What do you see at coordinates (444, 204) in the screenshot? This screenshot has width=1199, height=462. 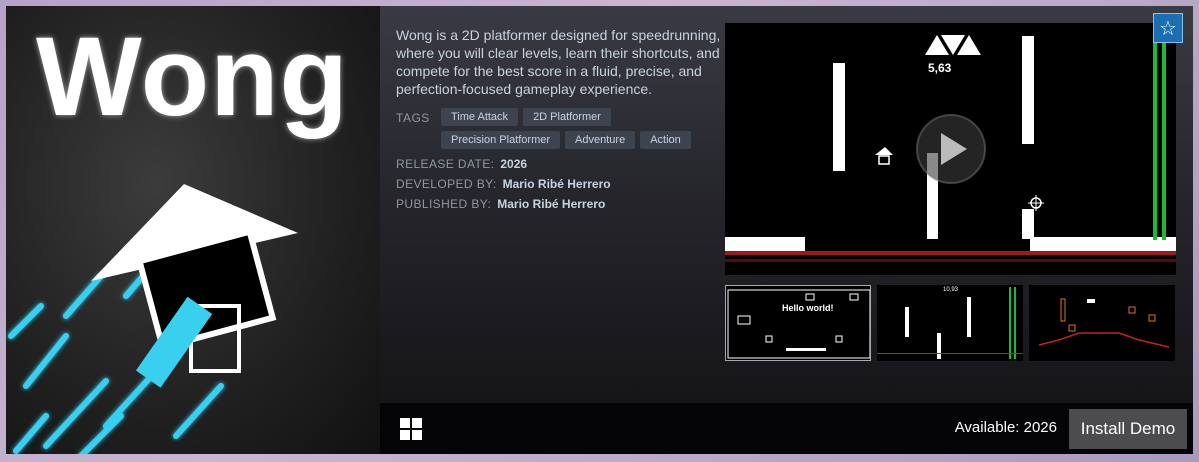 I see `publisher-label: PUBLISHED BY:` at bounding box center [444, 204].